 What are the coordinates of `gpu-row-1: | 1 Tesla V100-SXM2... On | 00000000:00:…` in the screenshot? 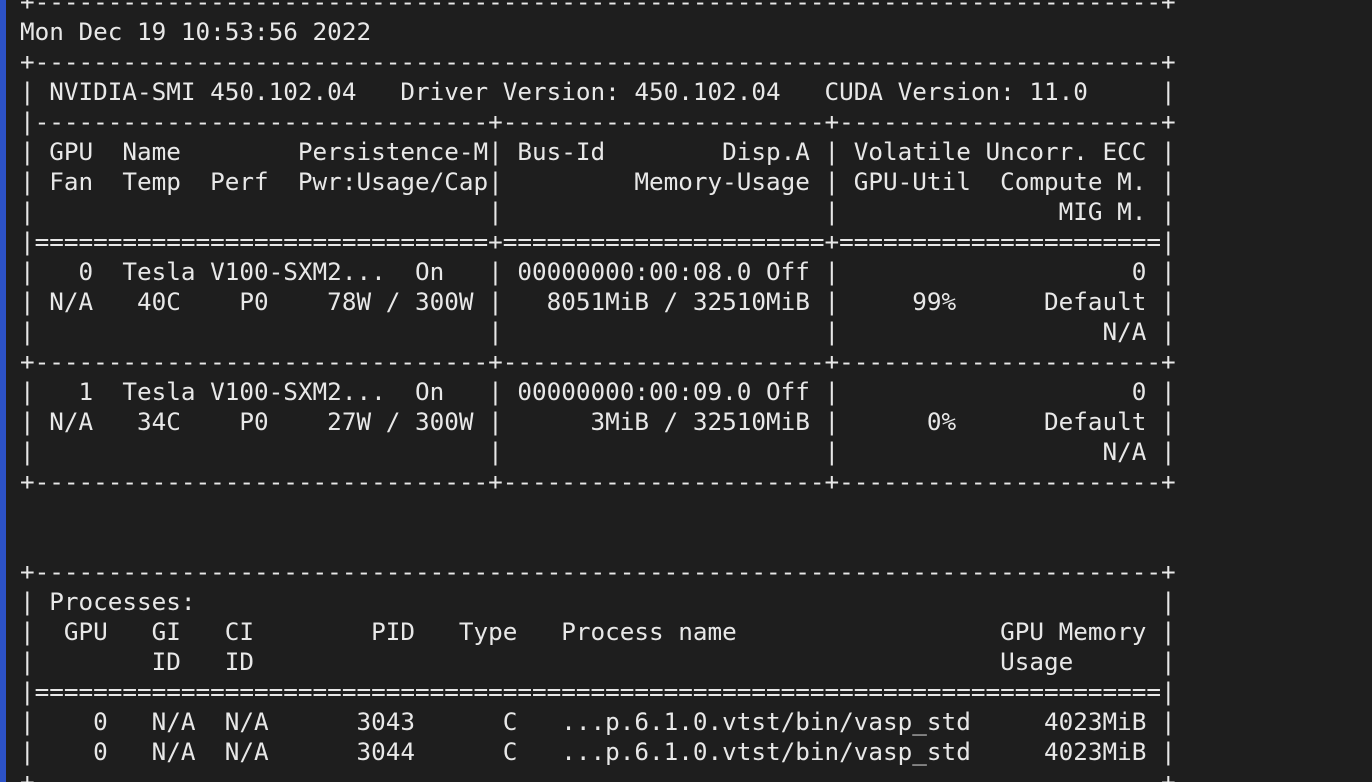 It's located at (598, 391).